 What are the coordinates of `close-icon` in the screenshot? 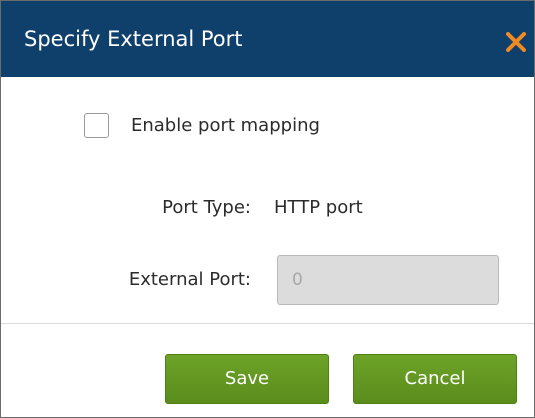 It's located at (516, 42).